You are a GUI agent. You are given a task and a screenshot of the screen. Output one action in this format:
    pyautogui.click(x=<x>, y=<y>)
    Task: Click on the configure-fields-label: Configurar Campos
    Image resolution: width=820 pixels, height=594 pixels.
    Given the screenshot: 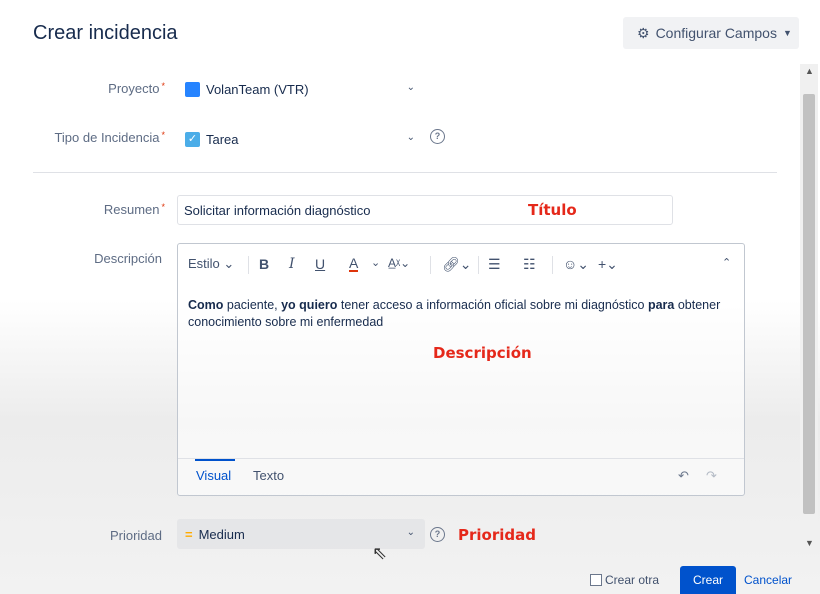 What is the action you would take?
    pyautogui.click(x=716, y=33)
    